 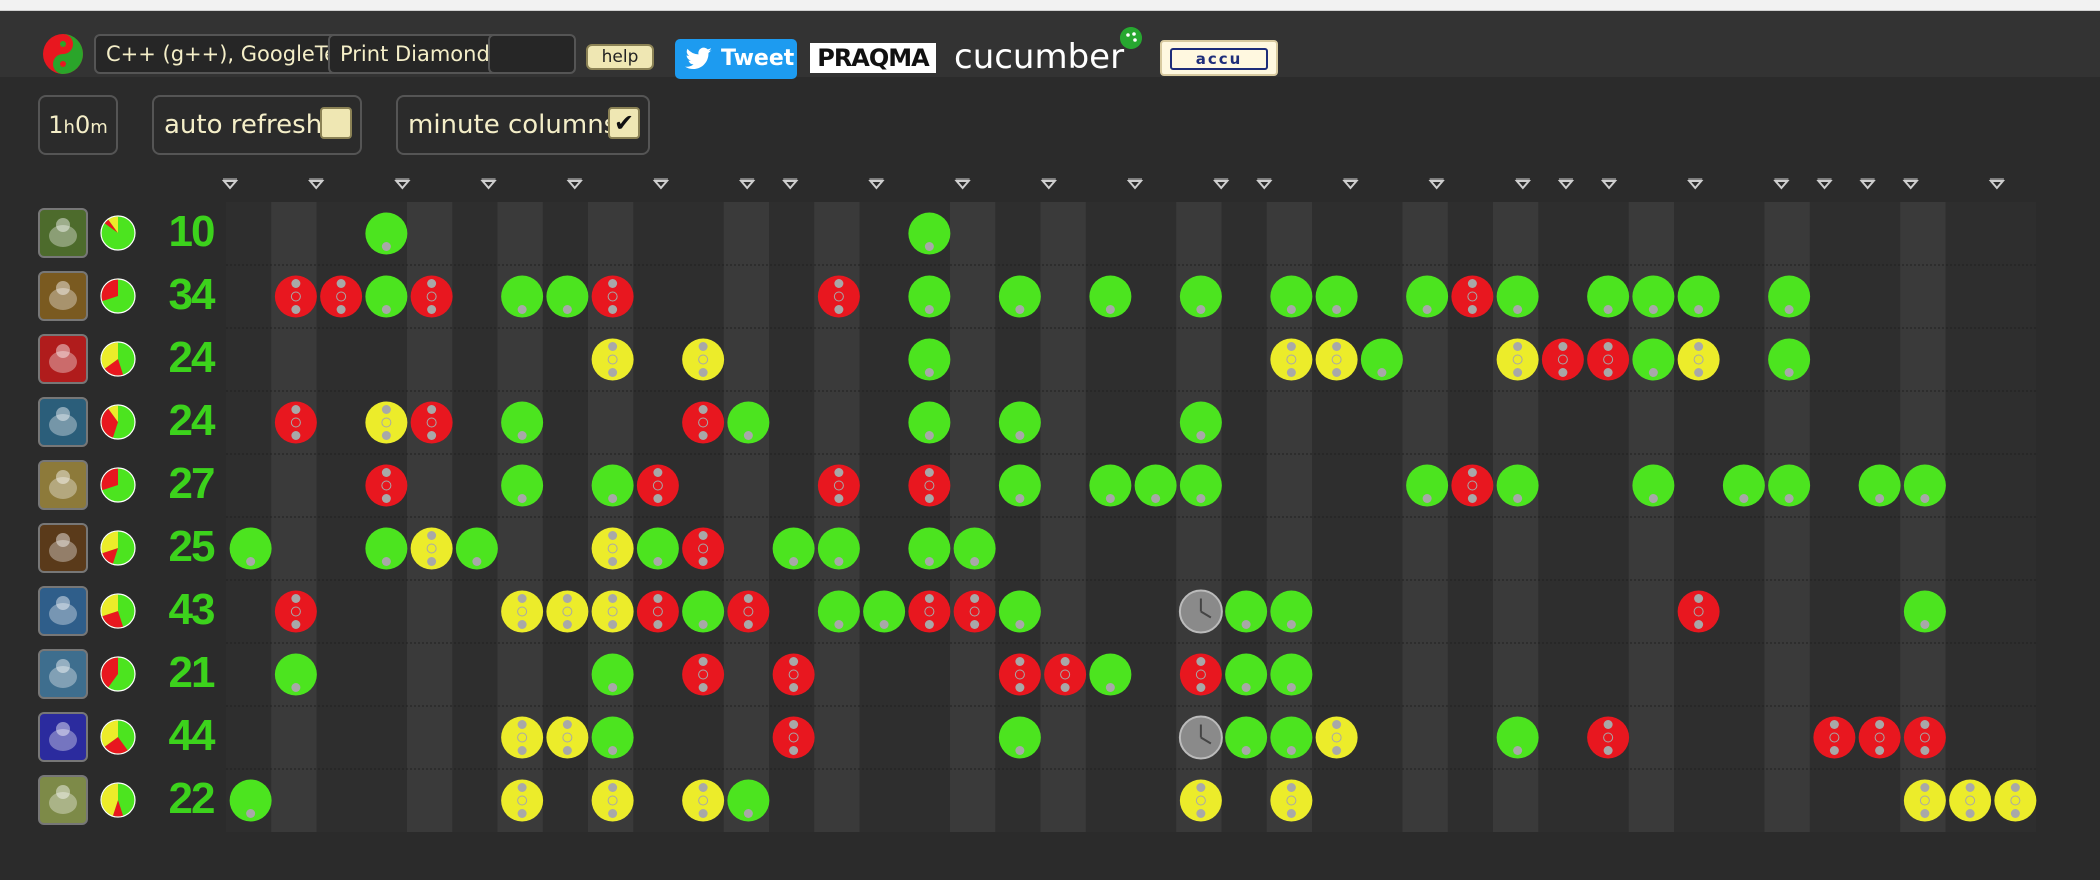 What do you see at coordinates (63, 737) in the screenshot?
I see `shark-icon` at bounding box center [63, 737].